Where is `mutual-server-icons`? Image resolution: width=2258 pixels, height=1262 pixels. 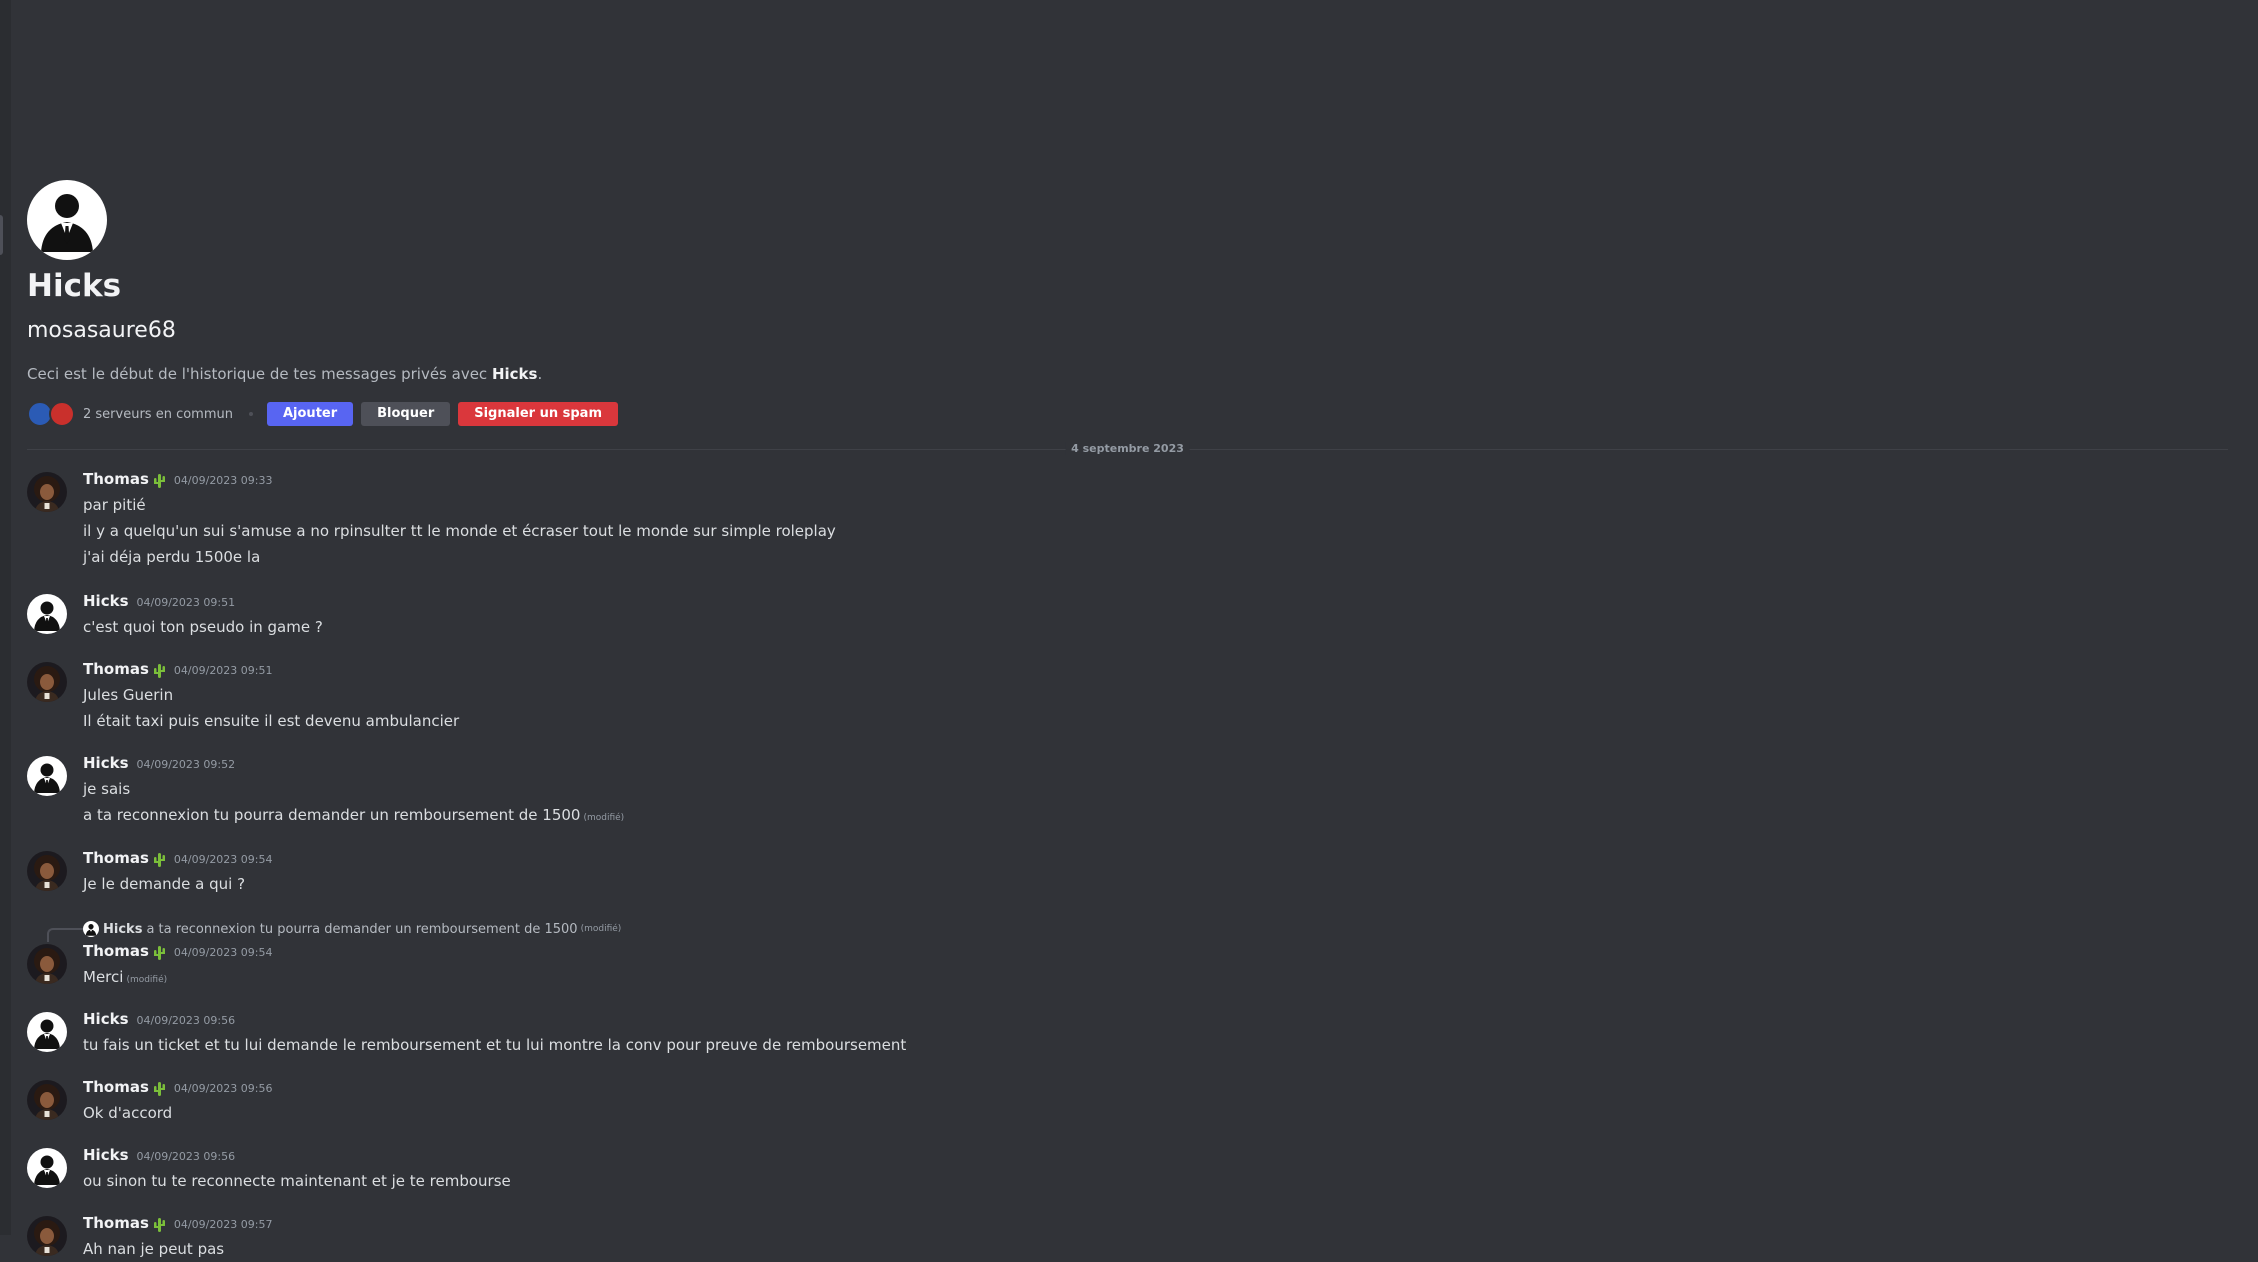 mutual-server-icons is located at coordinates (51, 414).